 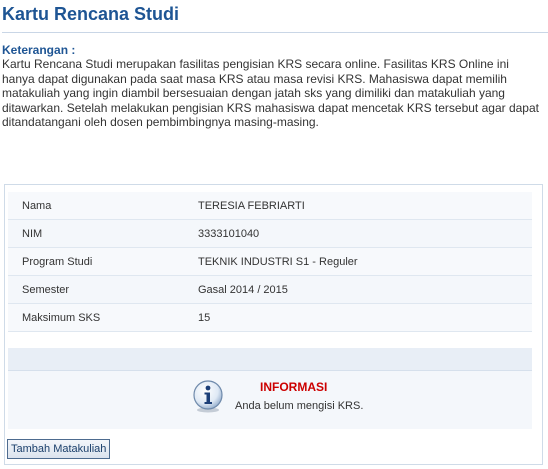 I want to click on row-value: Gasal 2014 / 2015, so click(x=243, y=290).